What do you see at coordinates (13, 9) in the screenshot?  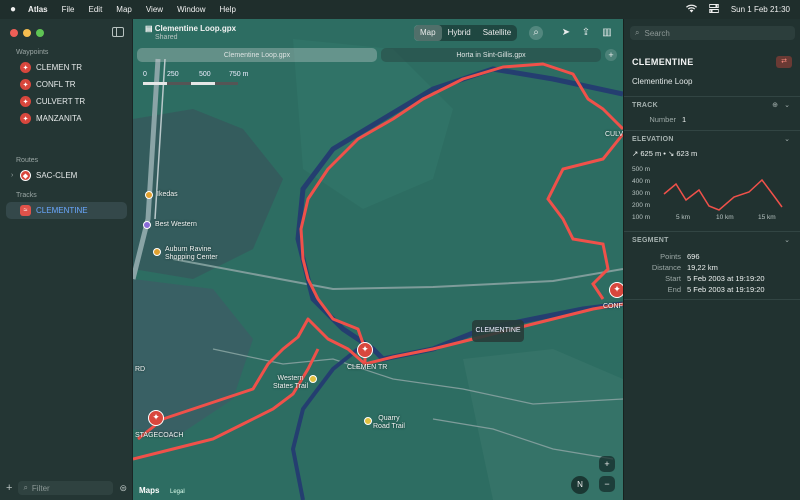 I see `apple-menu-icon: ●` at bounding box center [13, 9].